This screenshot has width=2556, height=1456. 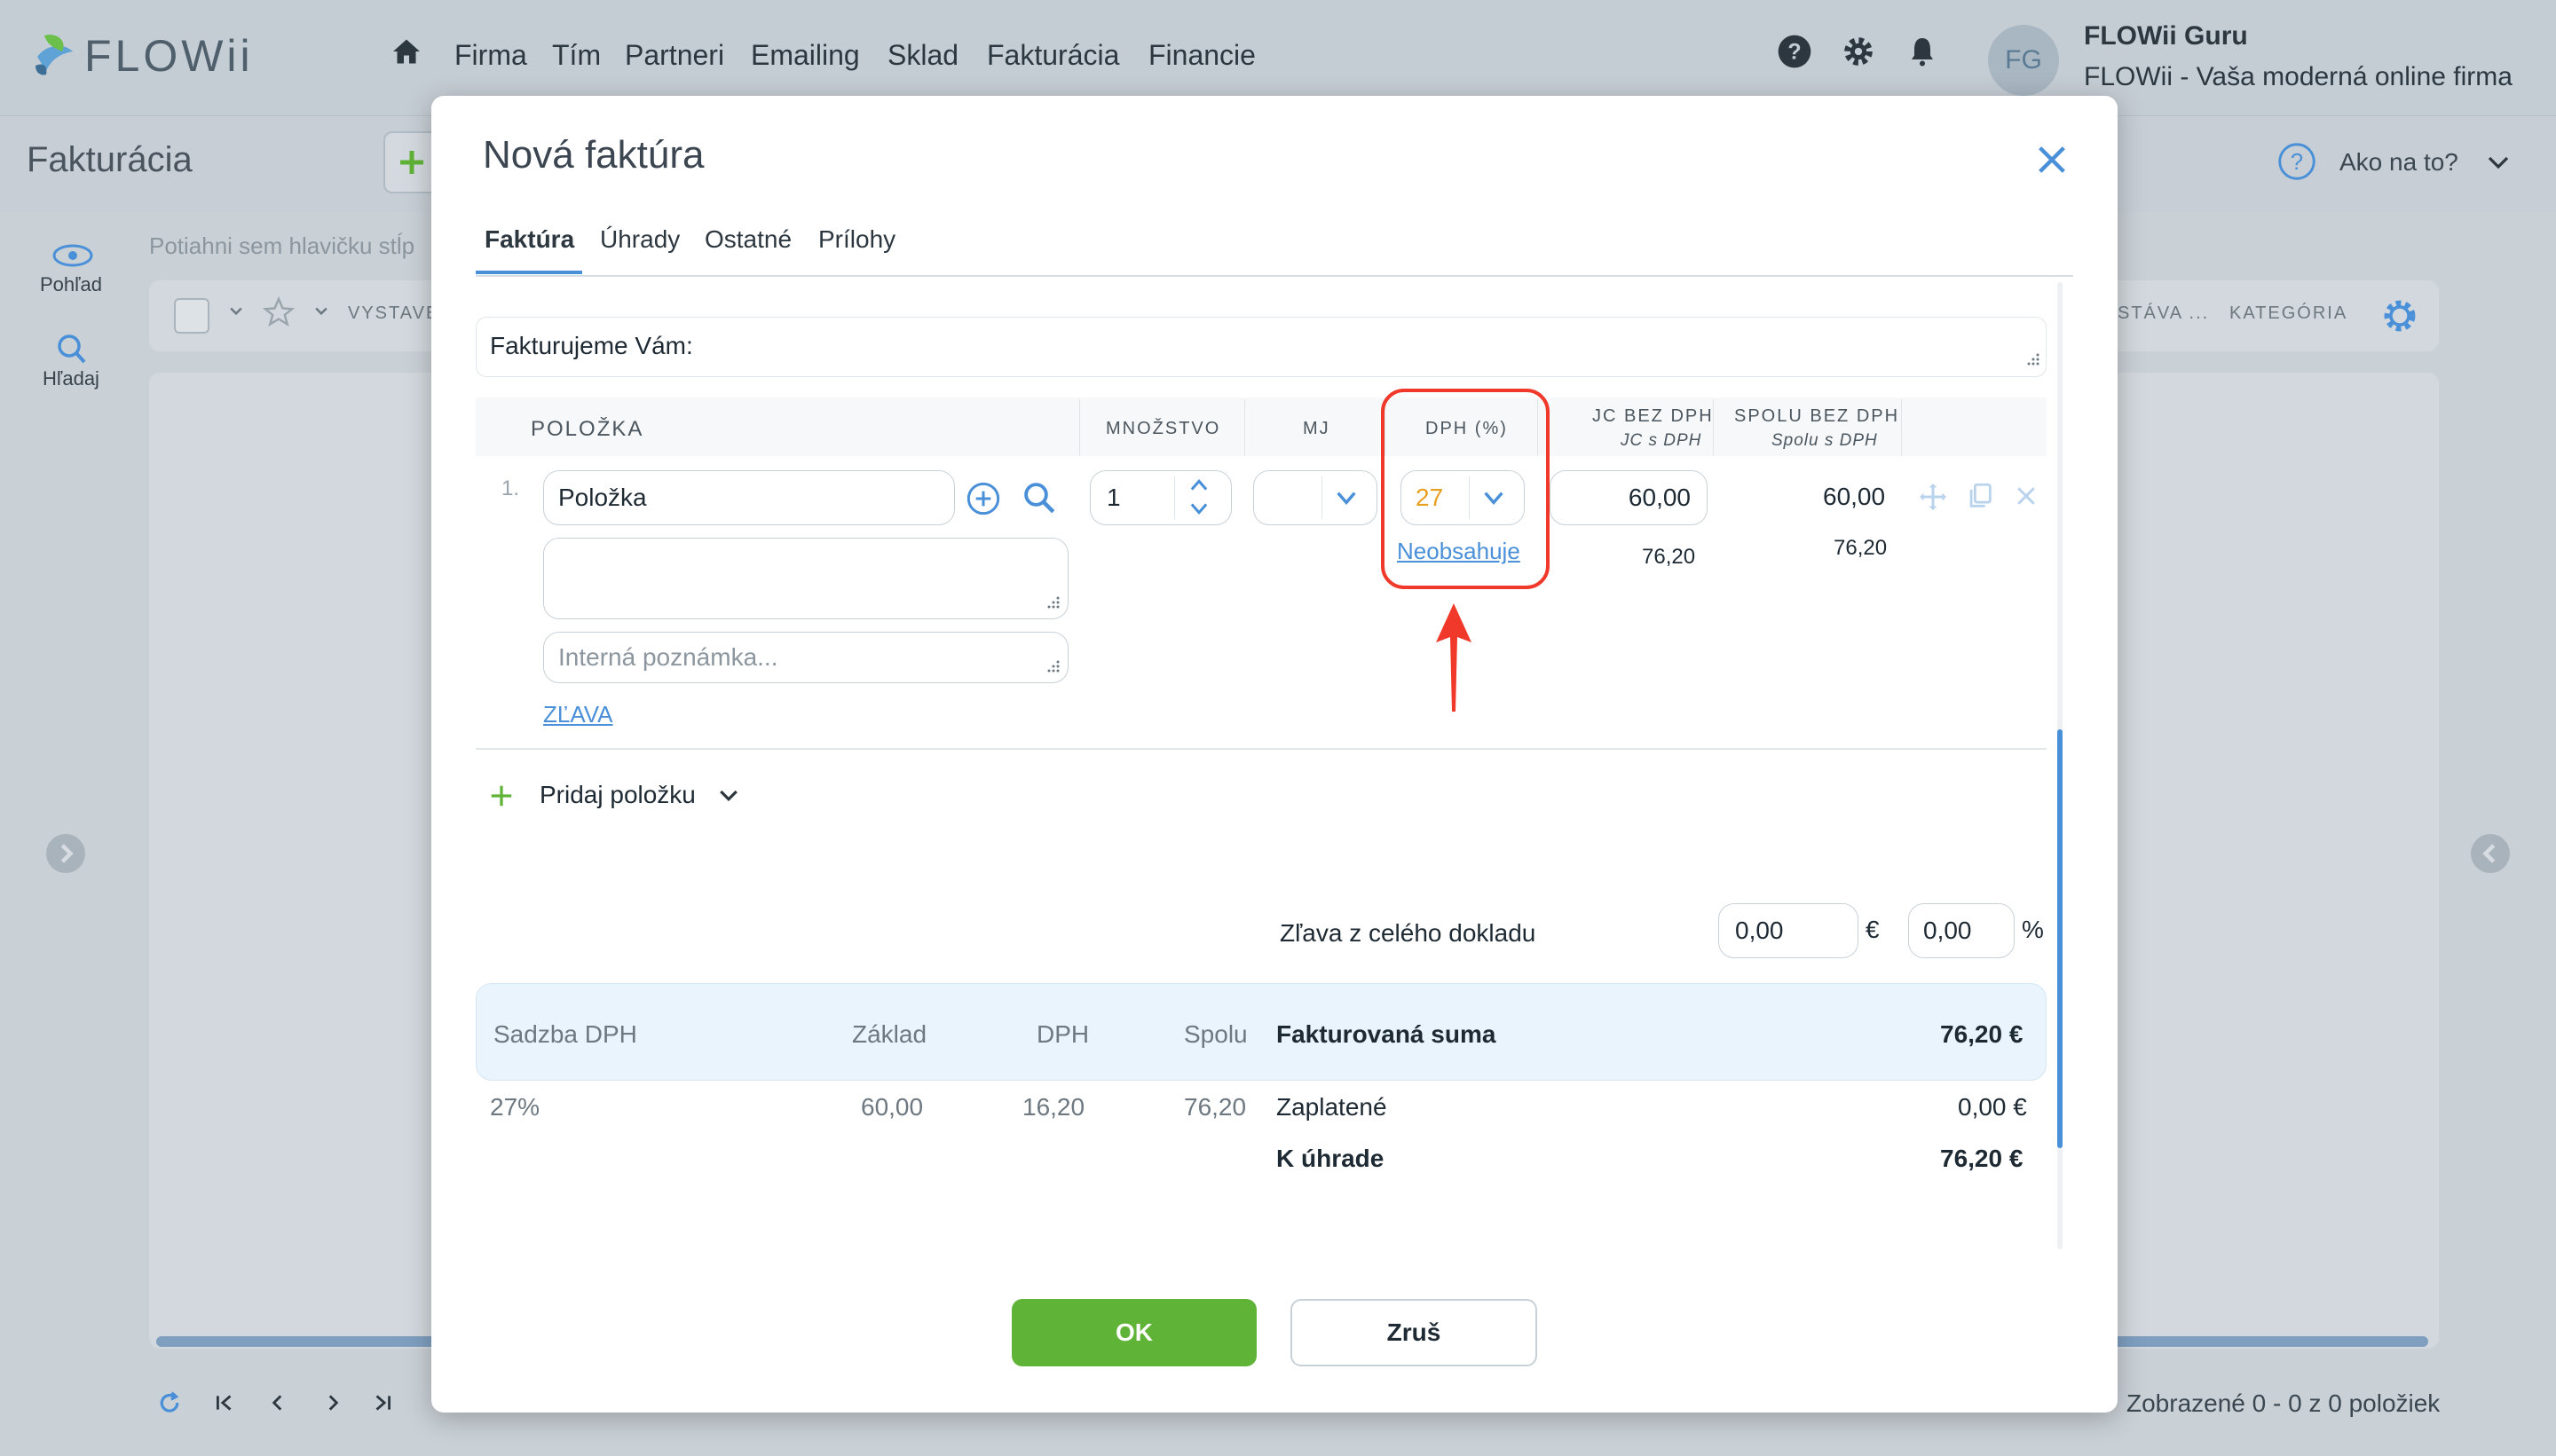 I want to click on tab-ostatne: Ostatné, so click(x=748, y=239).